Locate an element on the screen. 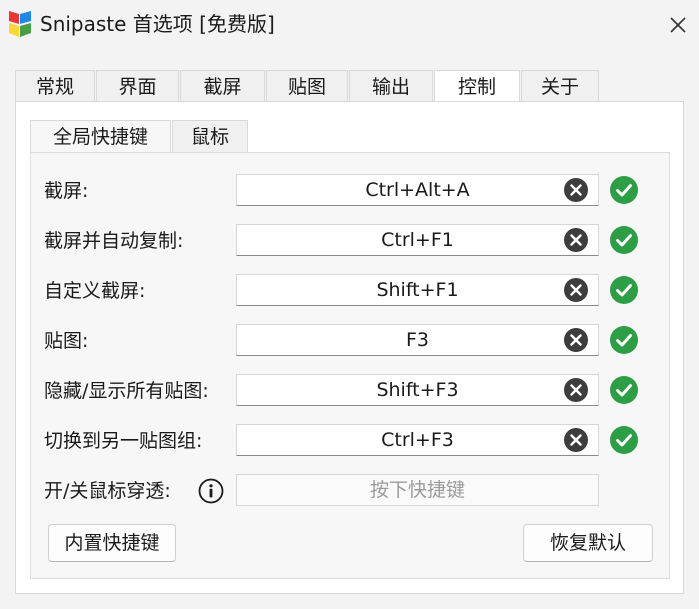  hotkey-row-capture: 截屏: Ctrl+Alt+A is located at coordinates (350, 191).